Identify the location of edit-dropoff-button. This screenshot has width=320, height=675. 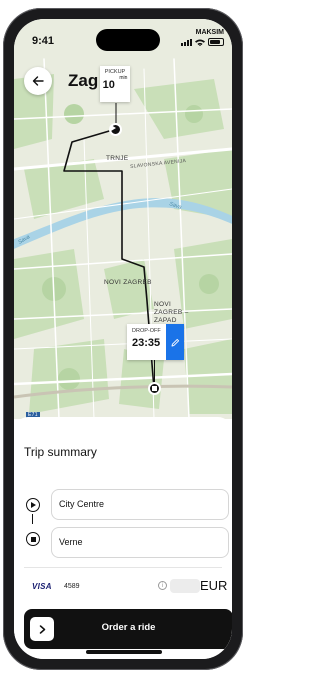
(175, 342).